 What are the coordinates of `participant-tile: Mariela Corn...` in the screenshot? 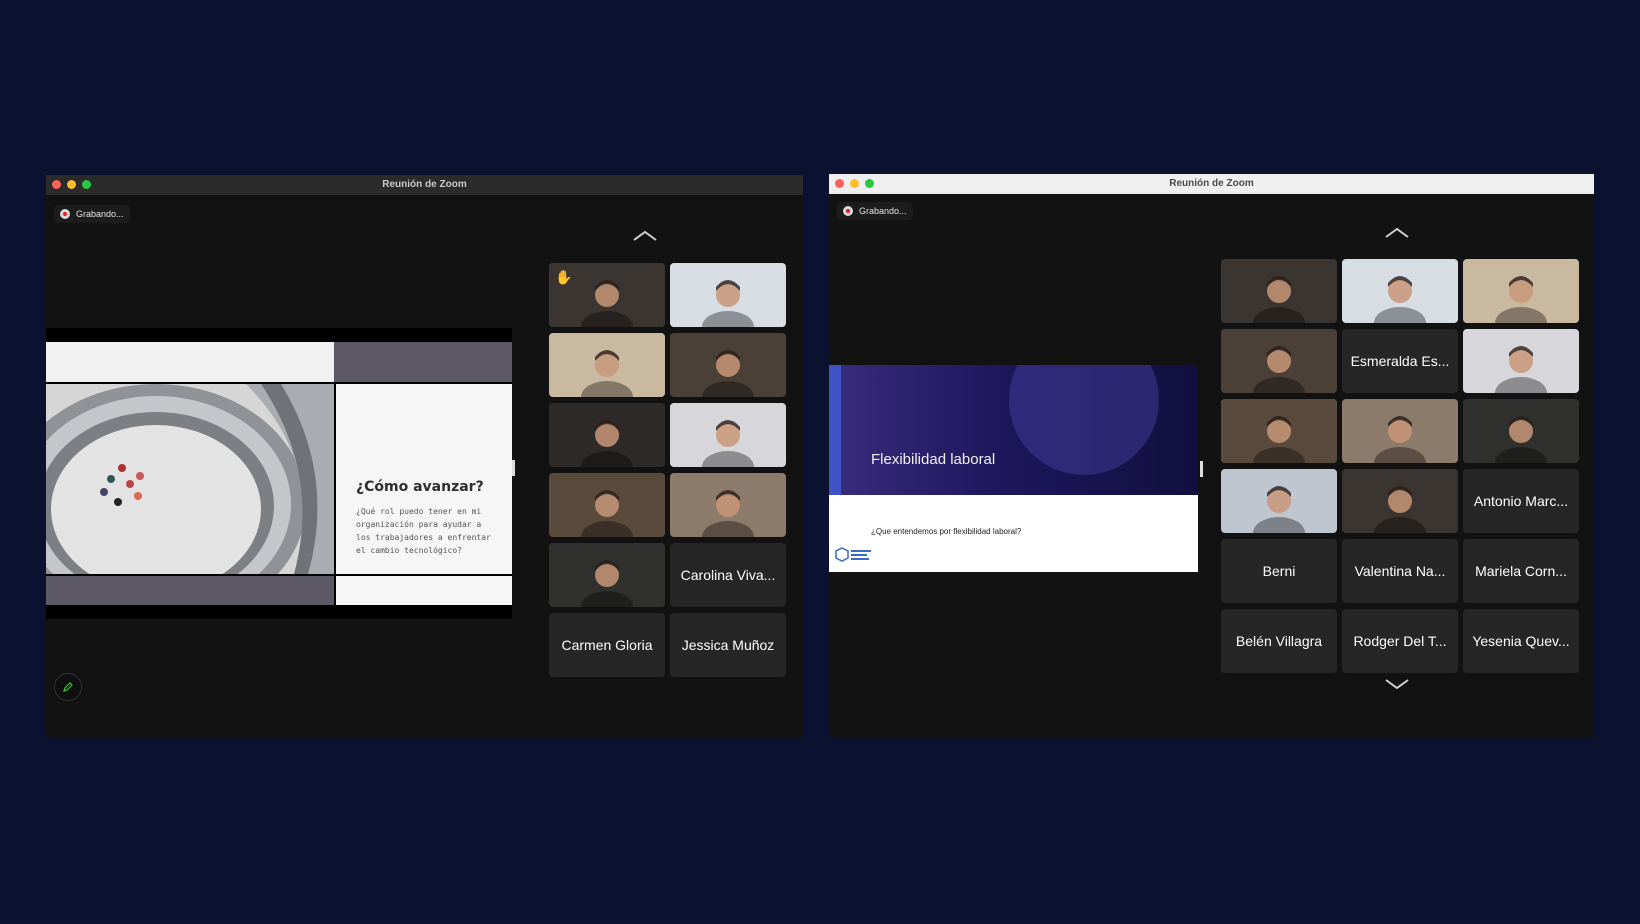 It's located at (1521, 571).